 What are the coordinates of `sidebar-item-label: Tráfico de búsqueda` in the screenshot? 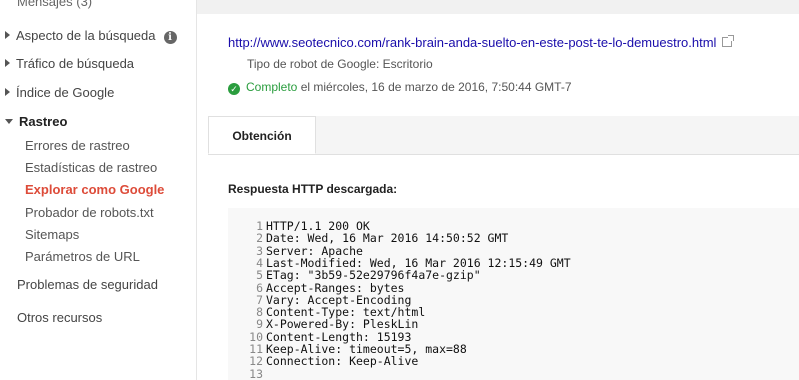 It's located at (75, 63).